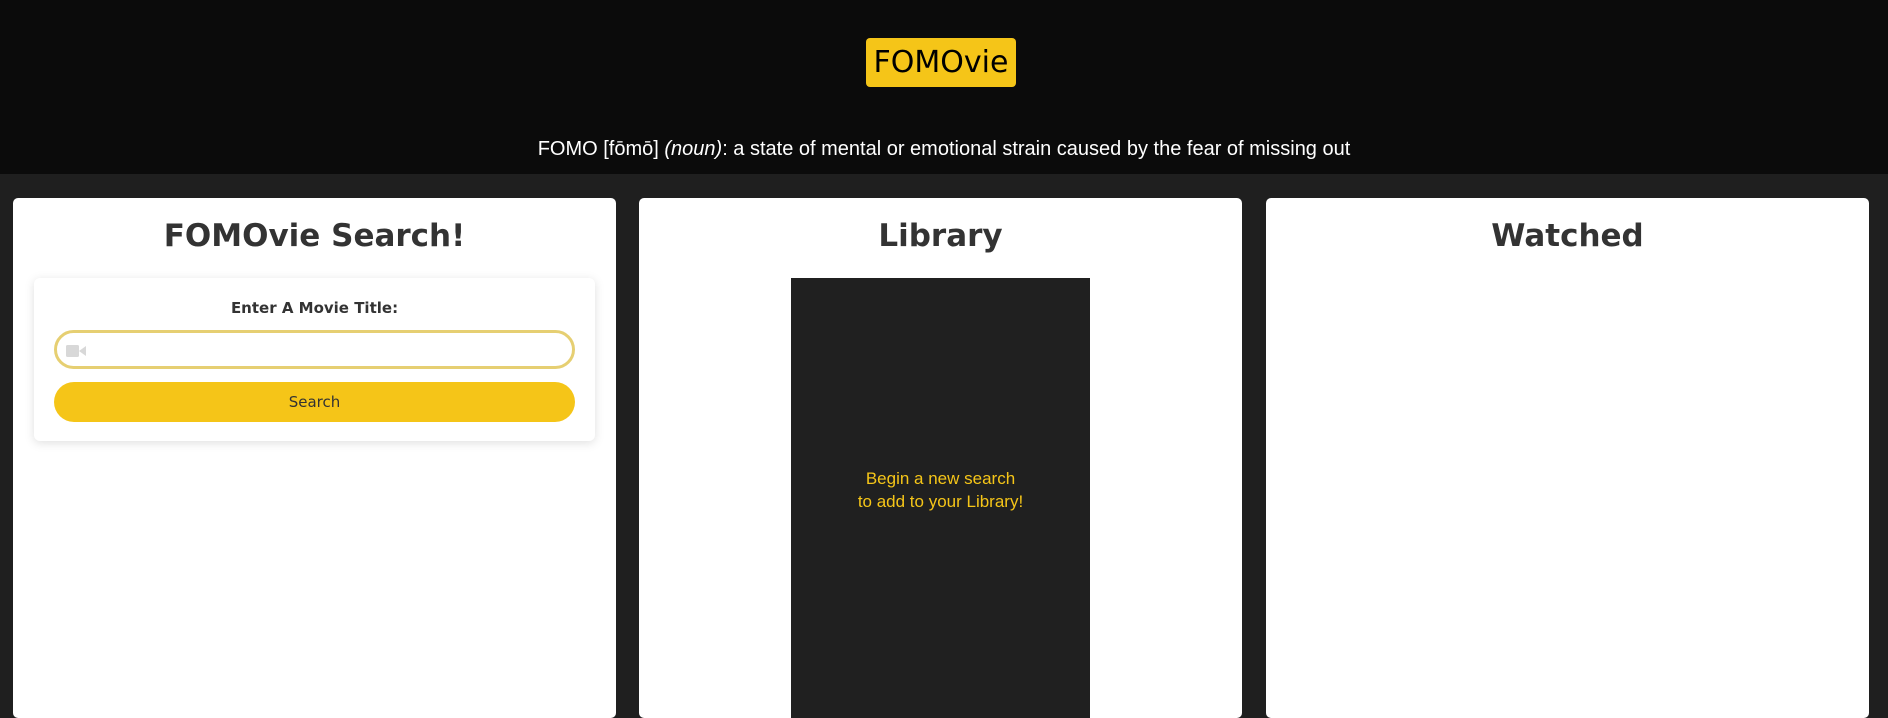 The height and width of the screenshot is (718, 1888). Describe the element at coordinates (314, 402) in the screenshot. I see `search-button: Search` at that location.